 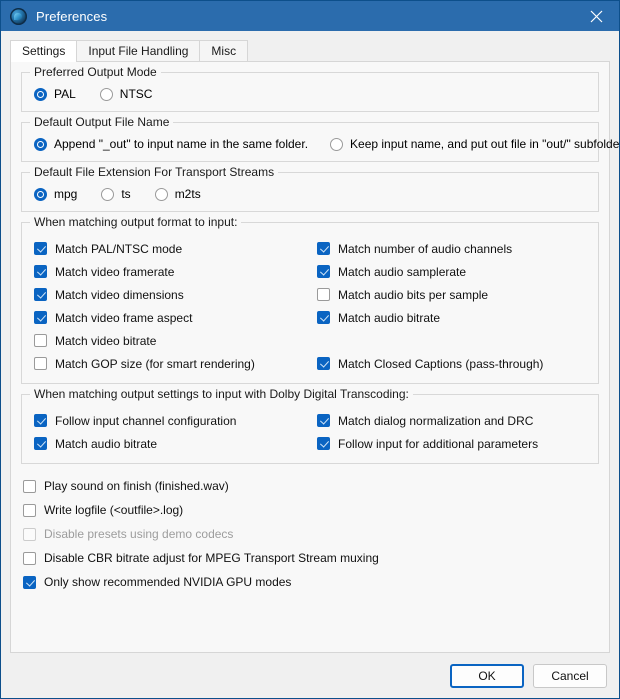 What do you see at coordinates (136, 94) in the screenshot?
I see `radio-ntsc-label: NTSC` at bounding box center [136, 94].